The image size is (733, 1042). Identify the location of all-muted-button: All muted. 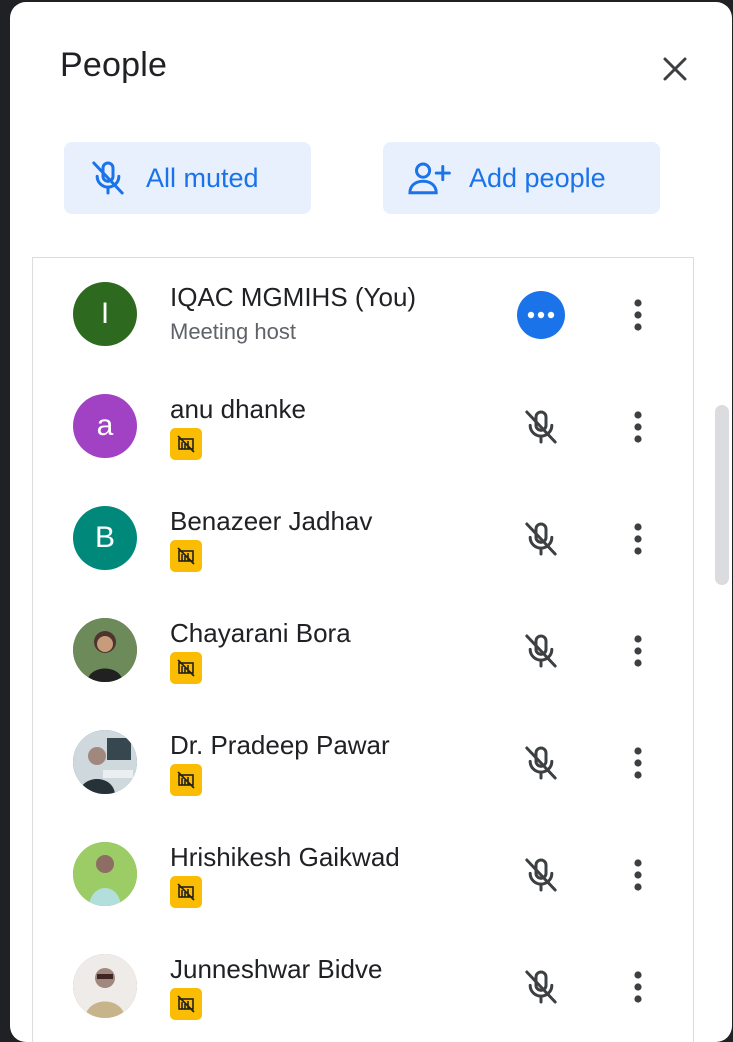
(187, 178).